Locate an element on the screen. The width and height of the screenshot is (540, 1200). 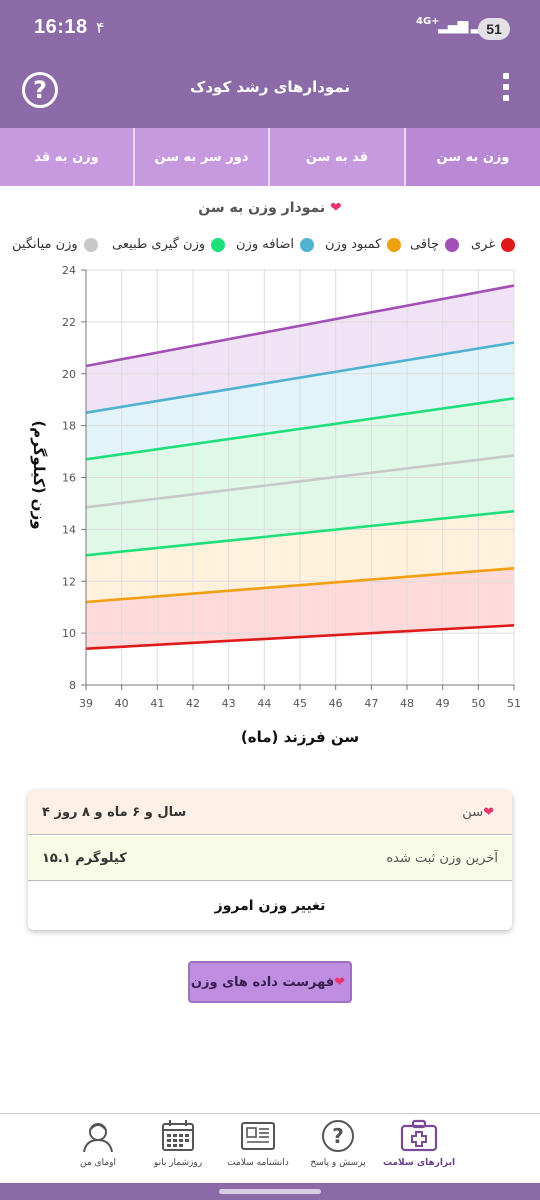
help-icon: ? is located at coordinates (40, 90).